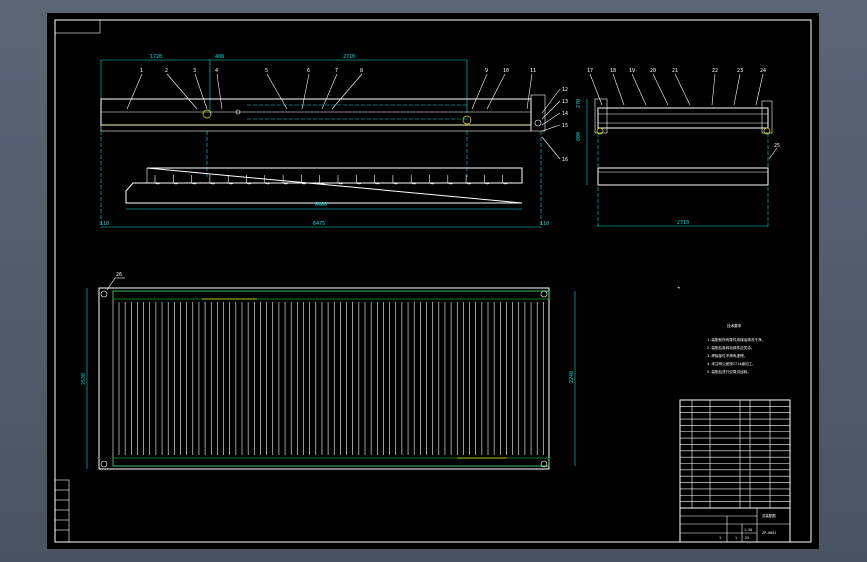 This screenshot has height=562, width=867. What do you see at coordinates (678, 288) in the screenshot?
I see `marker: ◂` at bounding box center [678, 288].